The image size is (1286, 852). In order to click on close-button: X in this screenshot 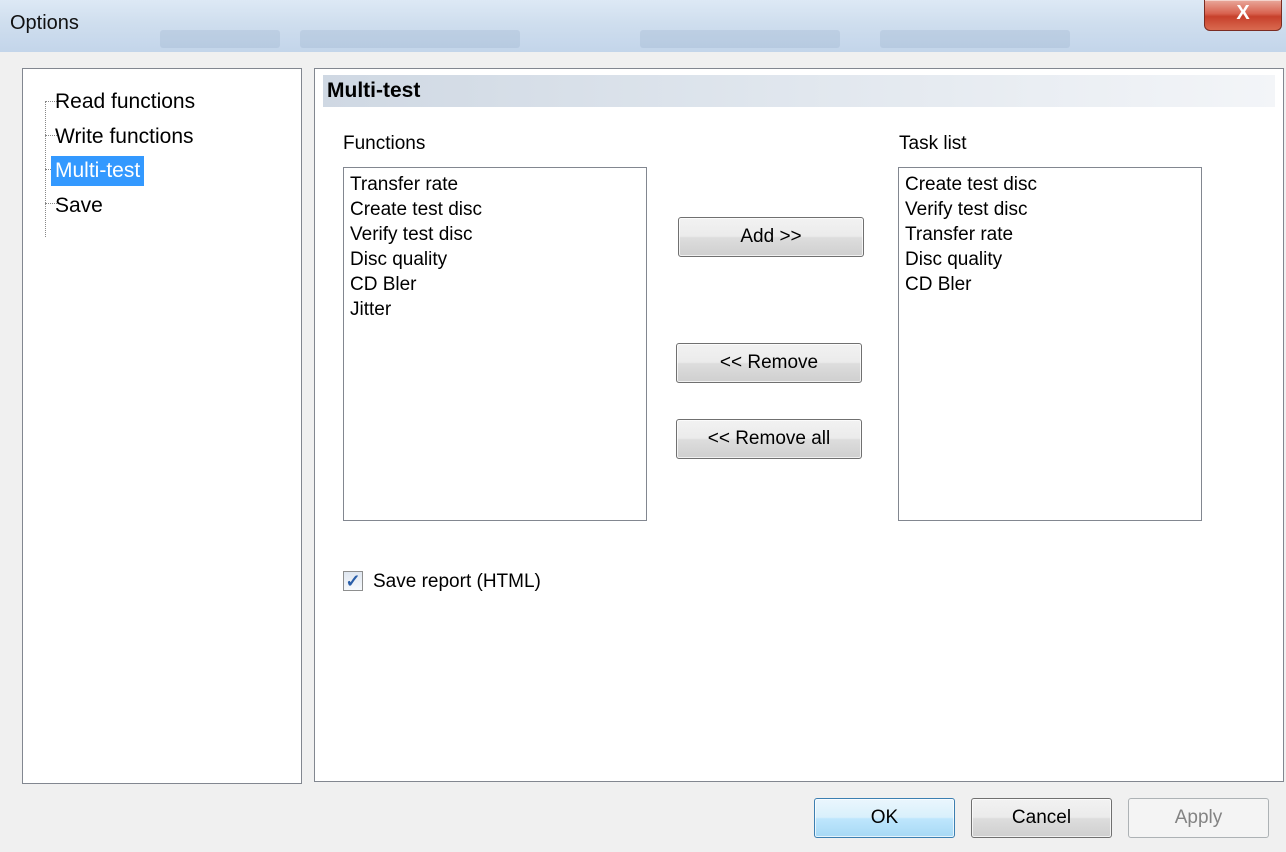, I will do `click(1243, 15)`.